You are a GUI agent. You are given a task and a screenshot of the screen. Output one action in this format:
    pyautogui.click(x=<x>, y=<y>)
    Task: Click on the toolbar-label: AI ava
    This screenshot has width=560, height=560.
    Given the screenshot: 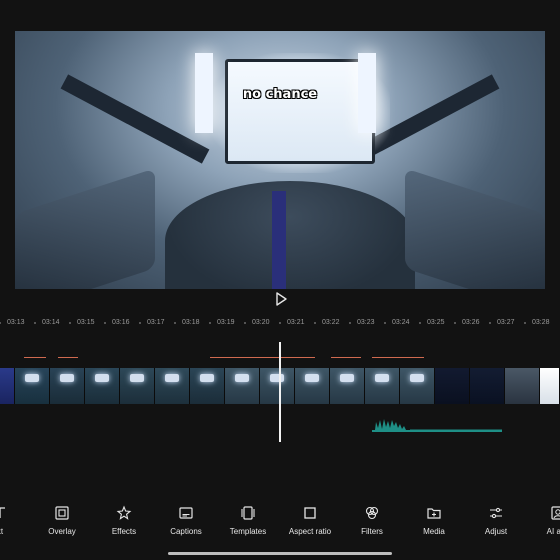 What is the action you would take?
    pyautogui.click(x=553, y=531)
    